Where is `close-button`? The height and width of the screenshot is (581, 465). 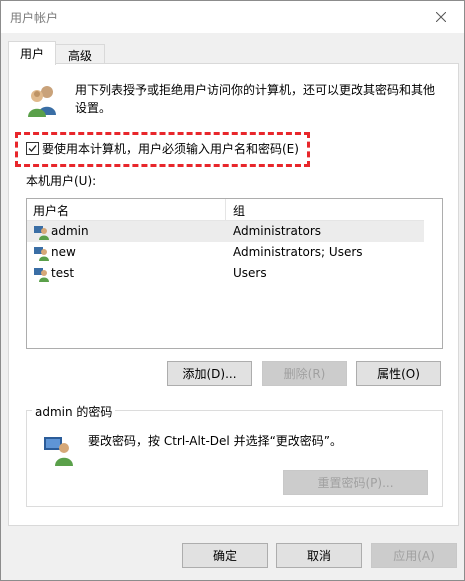
close-button is located at coordinates (441, 16).